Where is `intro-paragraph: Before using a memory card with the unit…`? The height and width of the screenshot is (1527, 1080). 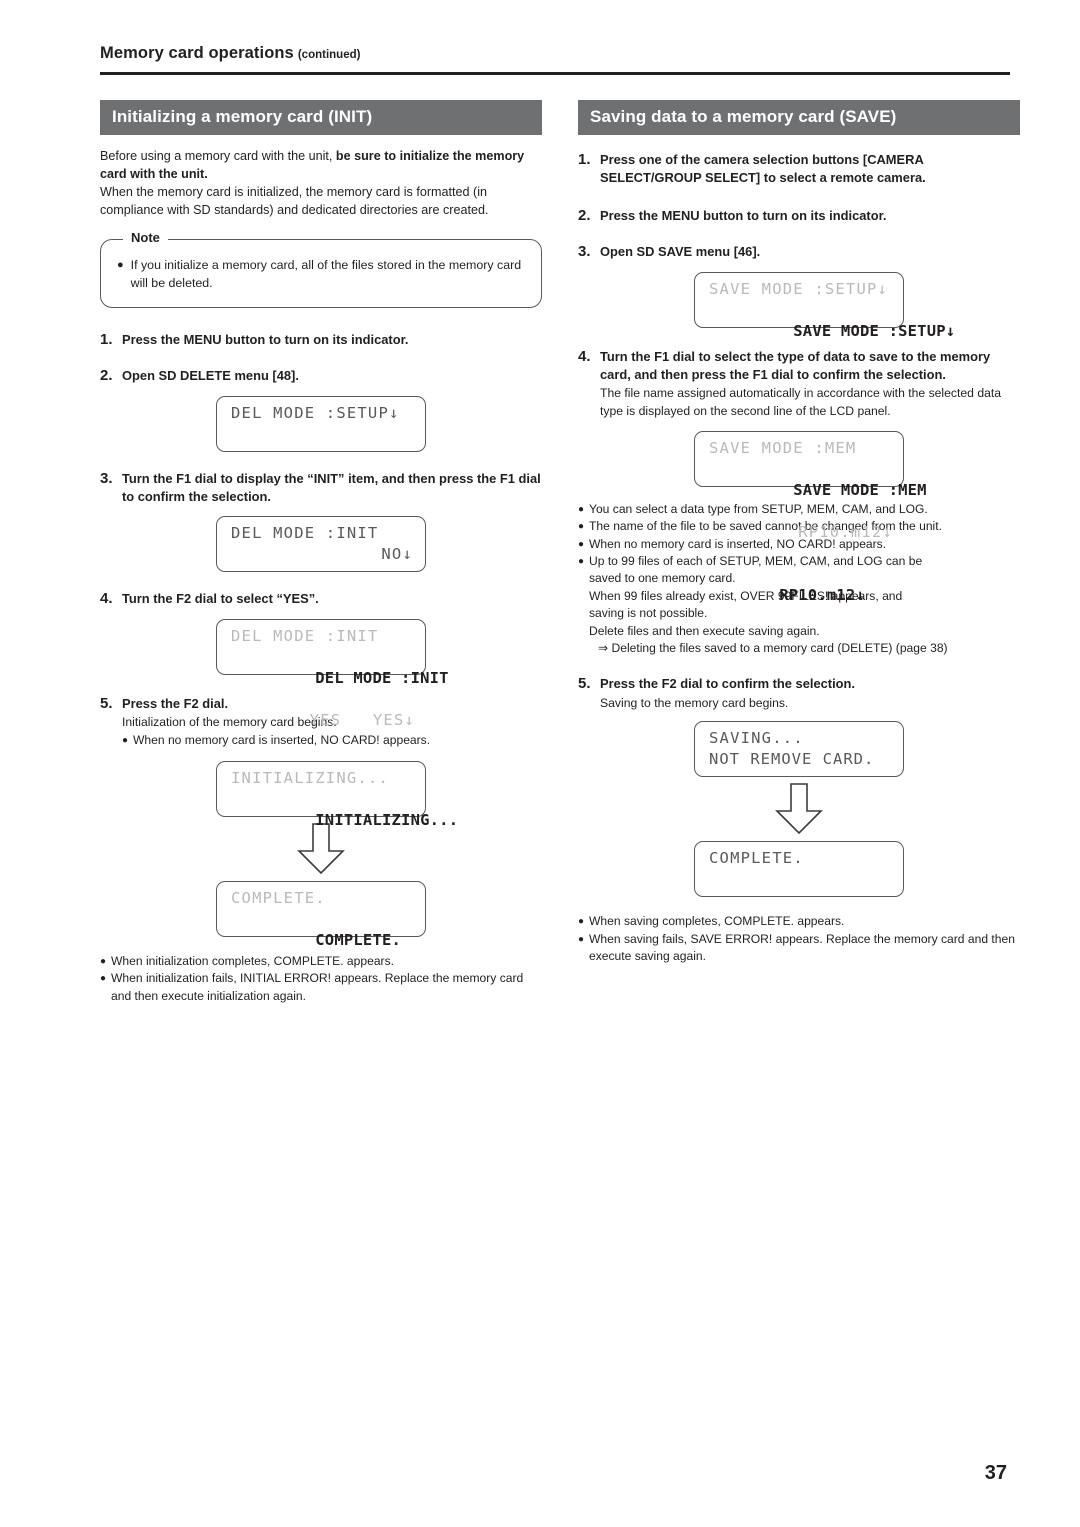 intro-paragraph: Before using a memory card with the unit… is located at coordinates (321, 183).